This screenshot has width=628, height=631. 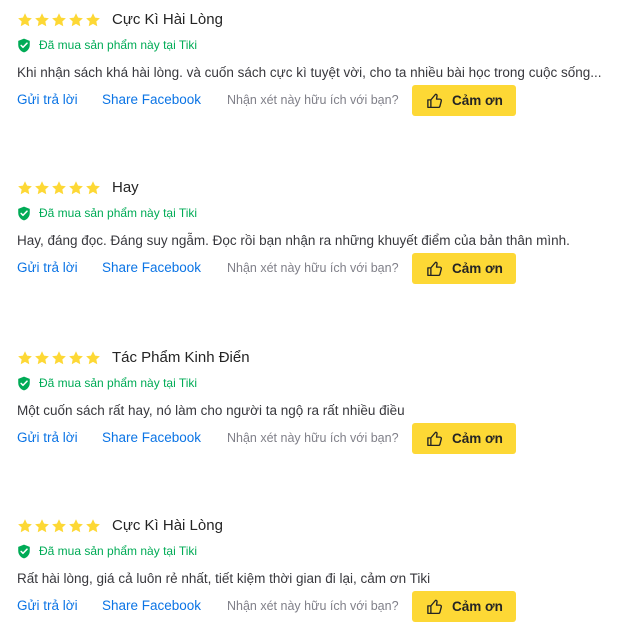 I want to click on review-header: Hay, so click(x=78, y=188).